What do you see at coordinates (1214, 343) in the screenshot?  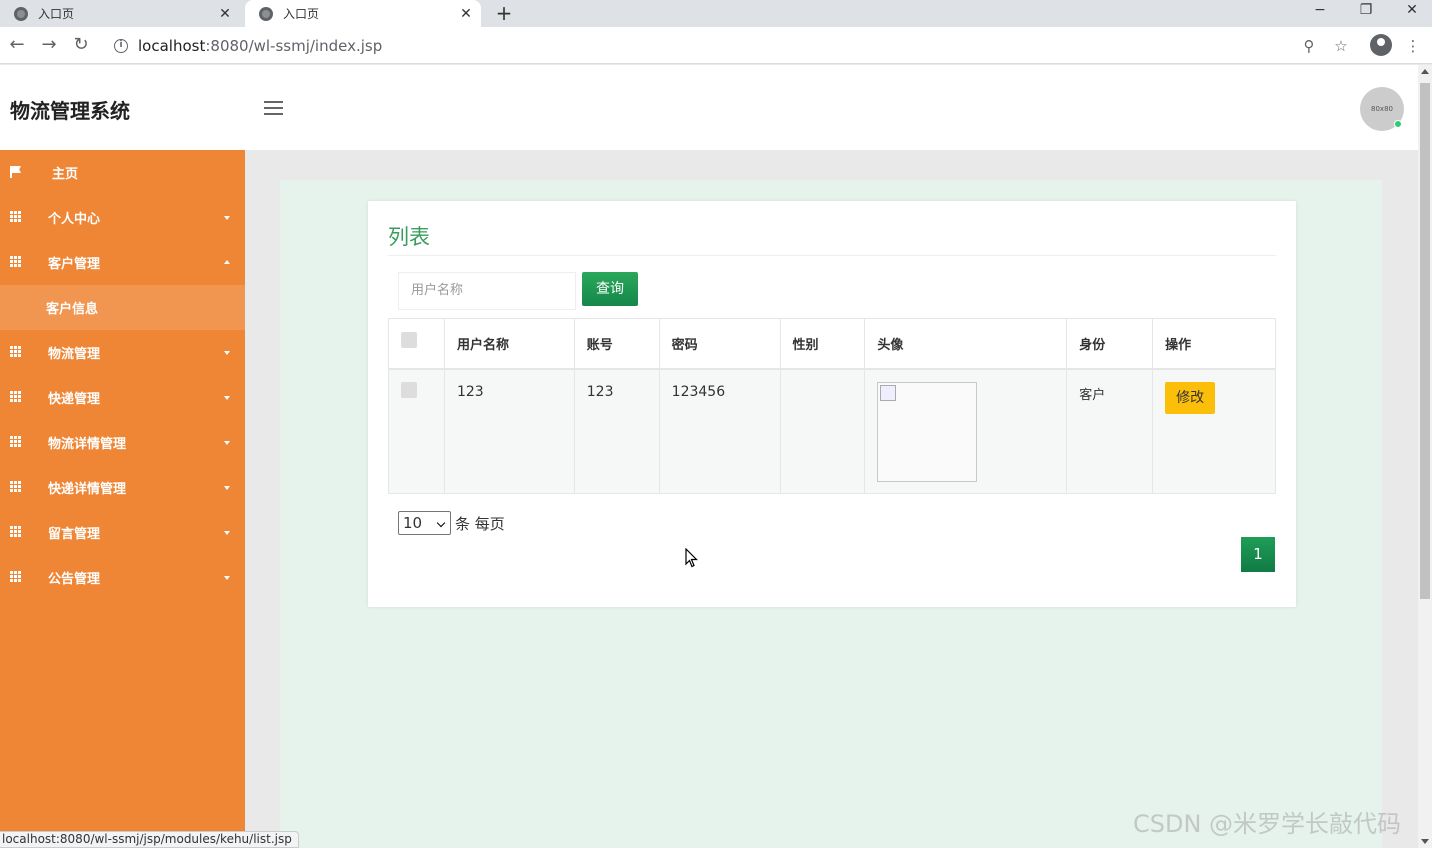 I see `column-header: 操作` at bounding box center [1214, 343].